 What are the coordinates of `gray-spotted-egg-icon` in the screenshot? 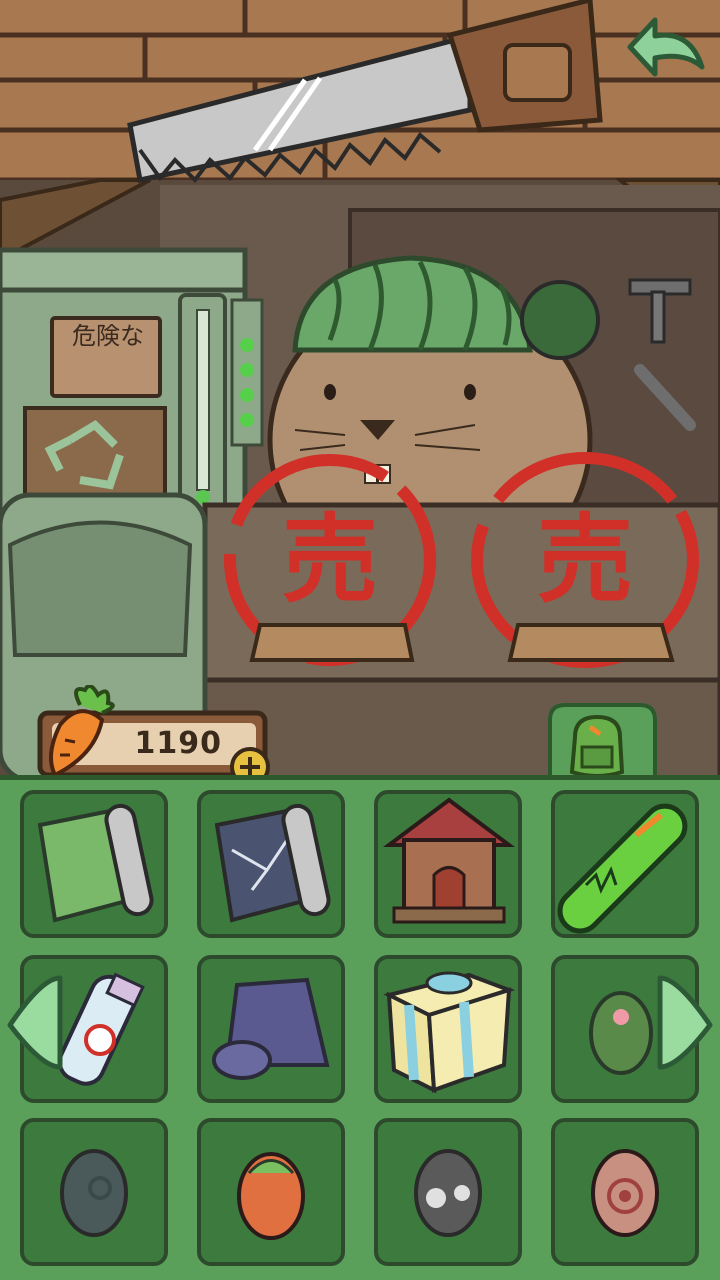 It's located at (448, 1192).